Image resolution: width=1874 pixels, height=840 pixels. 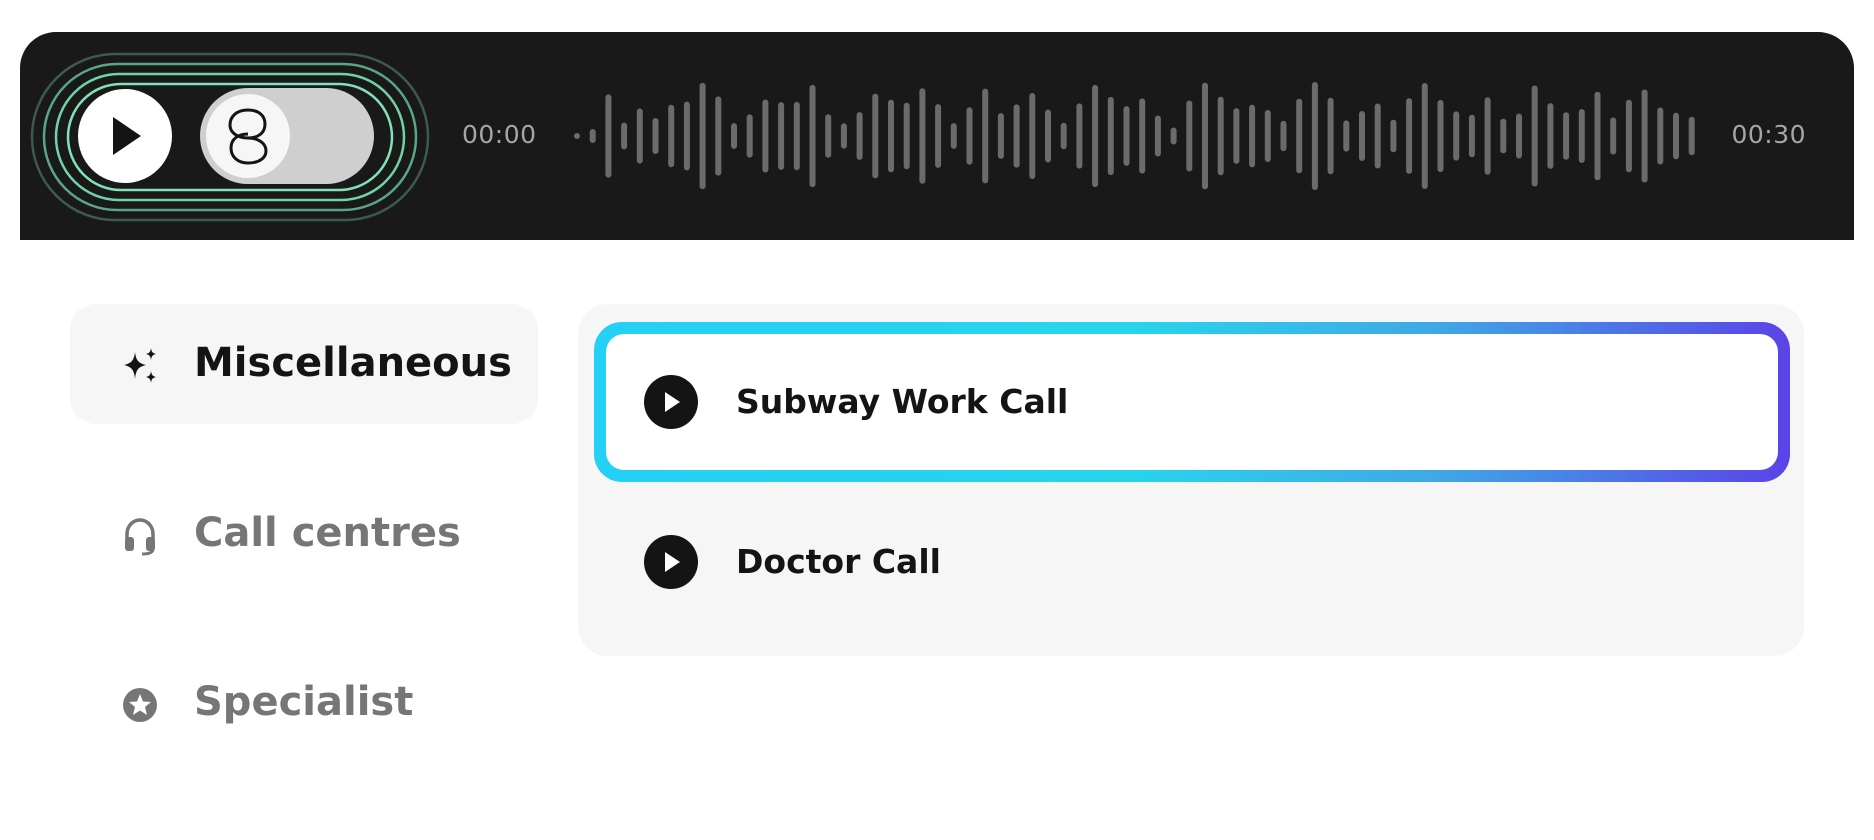 I want to click on call-title: Doctor Call, so click(x=838, y=561).